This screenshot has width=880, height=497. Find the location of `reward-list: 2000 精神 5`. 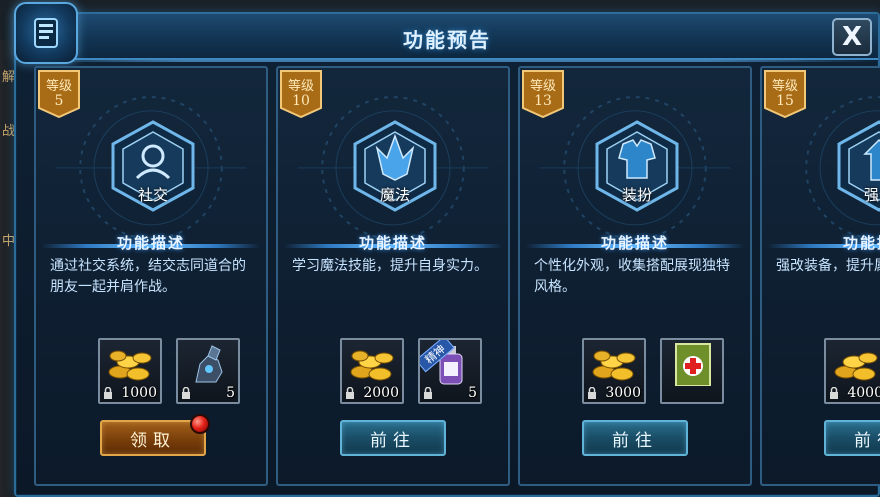

reward-list: 2000 精神 5 is located at coordinates (393, 371).